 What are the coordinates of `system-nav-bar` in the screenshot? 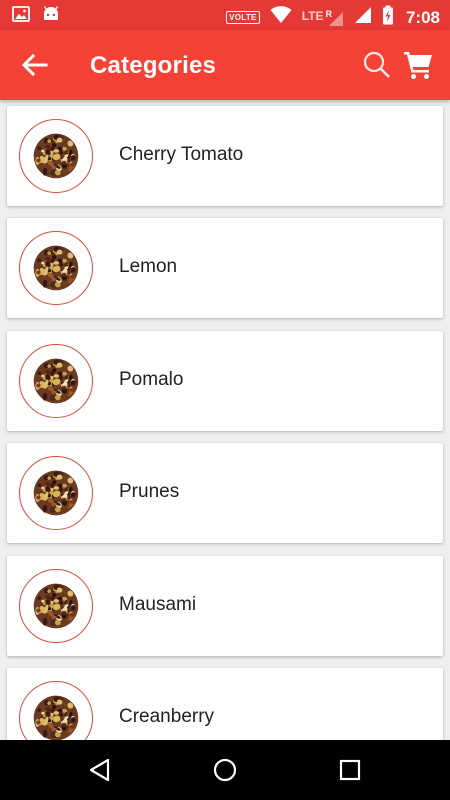 It's located at (225, 770).